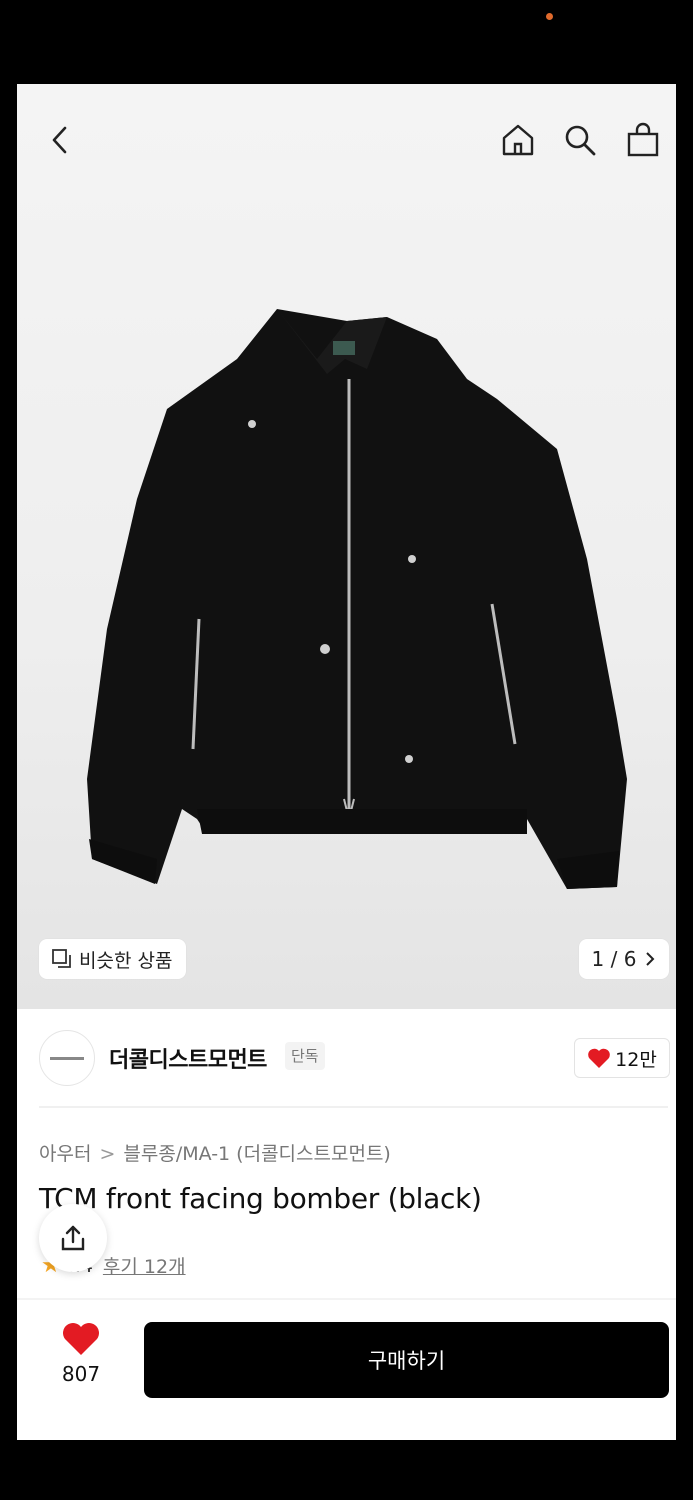 This screenshot has height=1500, width=693. Describe the element at coordinates (67, 1058) in the screenshot. I see `brand-logo` at that location.